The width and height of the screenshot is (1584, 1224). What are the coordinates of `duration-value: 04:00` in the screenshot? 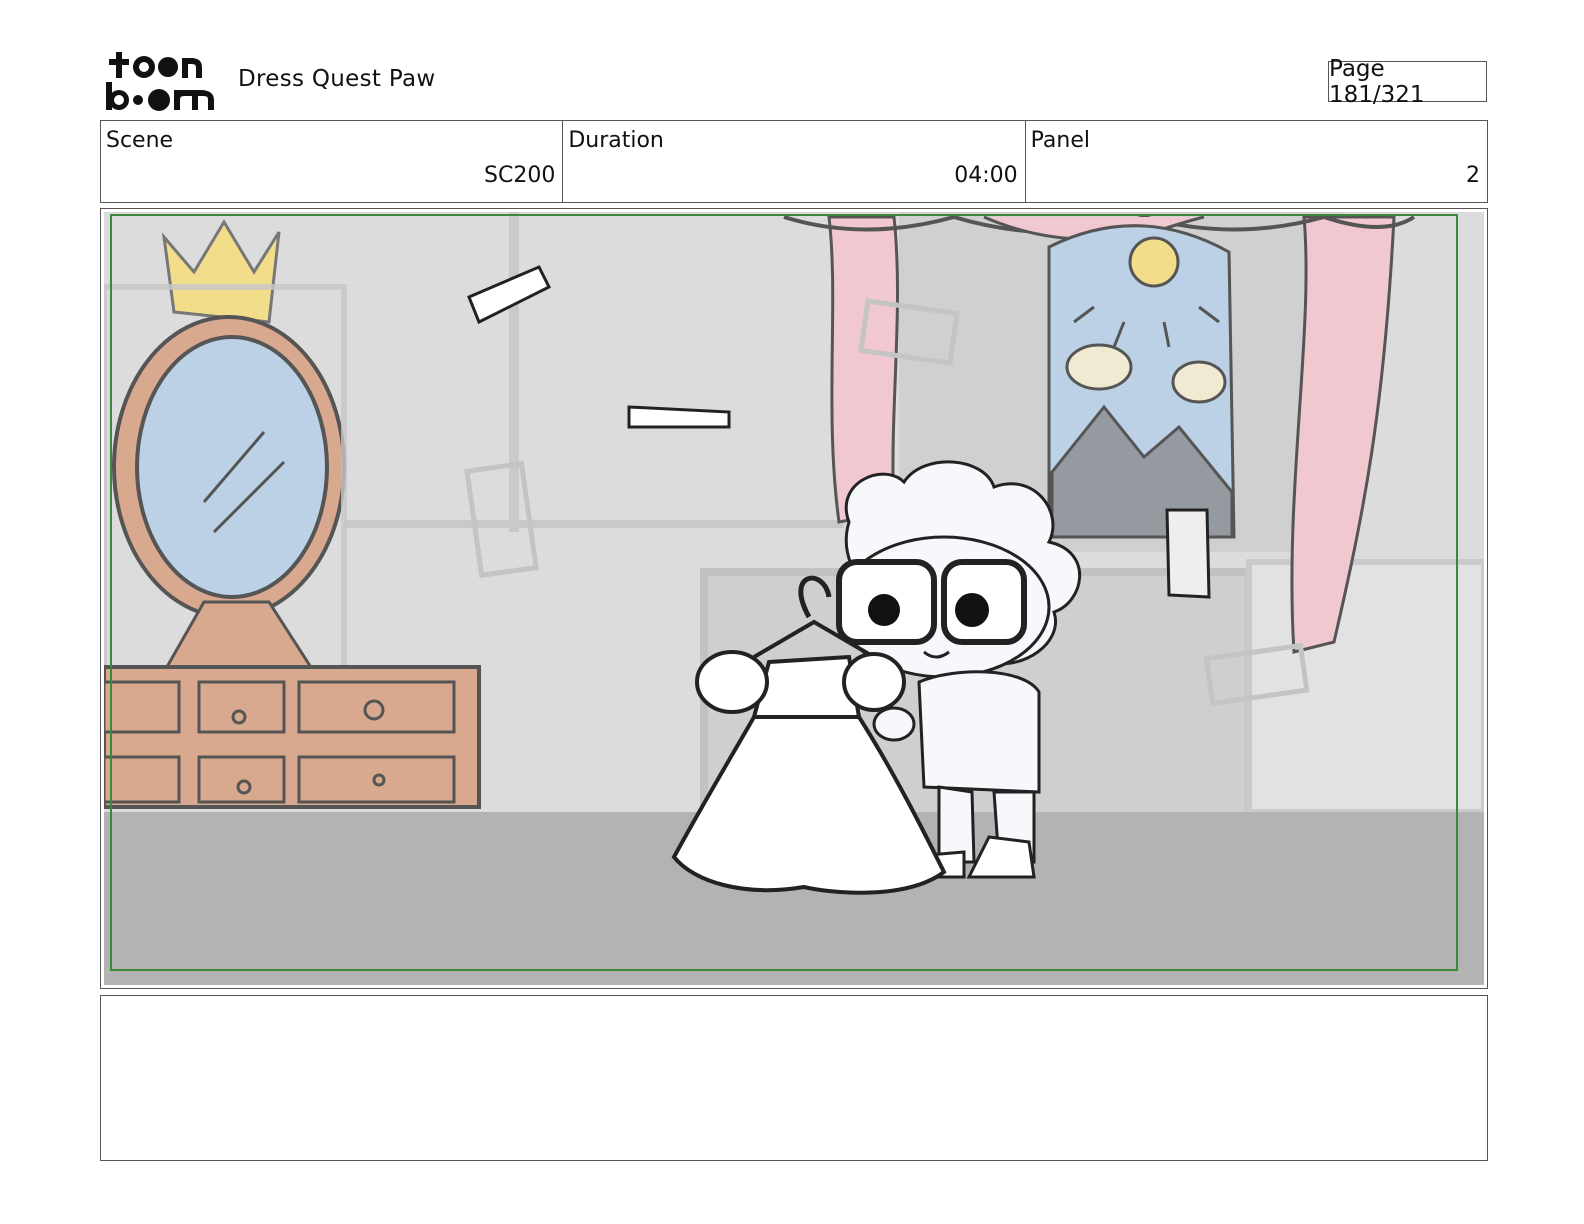 It's located at (986, 175).